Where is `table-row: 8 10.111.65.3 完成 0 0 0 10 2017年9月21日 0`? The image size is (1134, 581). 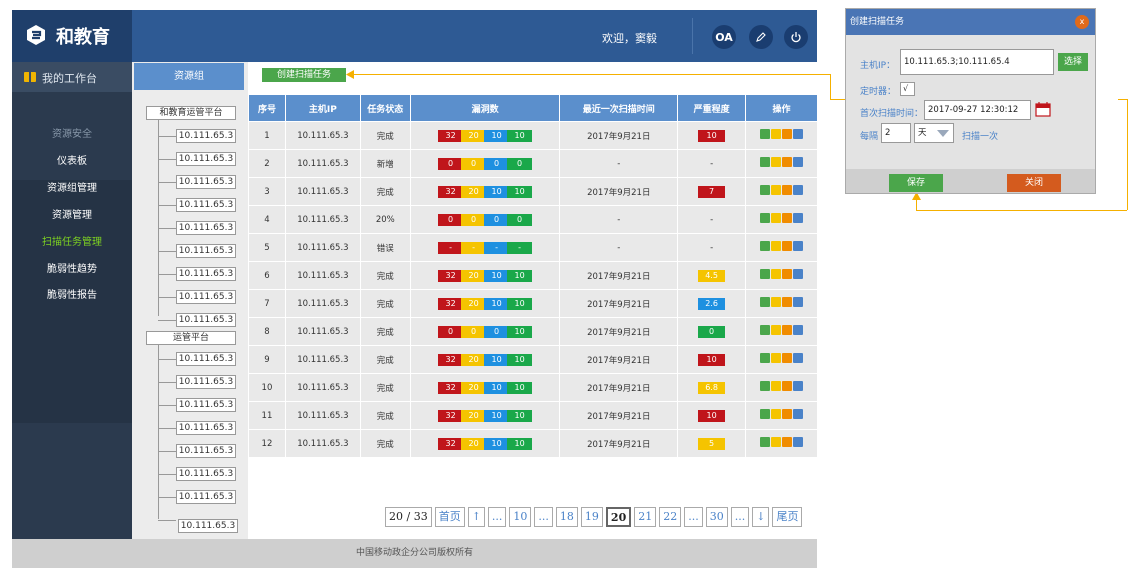
table-row: 8 10.111.65.3 完成 0 0 0 10 2017年9月21日 0 is located at coordinates (533, 331).